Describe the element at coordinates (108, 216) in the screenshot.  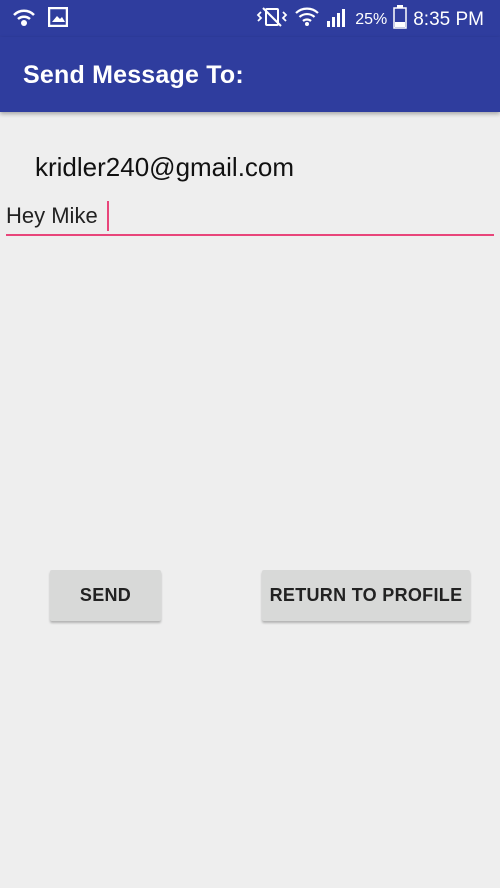
I see `text-cursor` at that location.